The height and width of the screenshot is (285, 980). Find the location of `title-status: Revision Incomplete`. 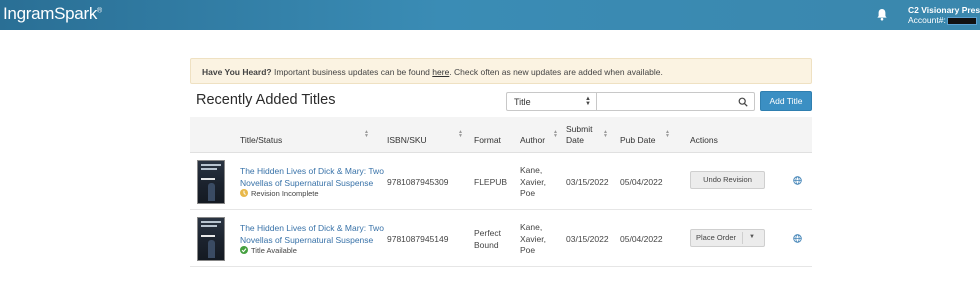

title-status: Revision Incomplete is located at coordinates (279, 193).